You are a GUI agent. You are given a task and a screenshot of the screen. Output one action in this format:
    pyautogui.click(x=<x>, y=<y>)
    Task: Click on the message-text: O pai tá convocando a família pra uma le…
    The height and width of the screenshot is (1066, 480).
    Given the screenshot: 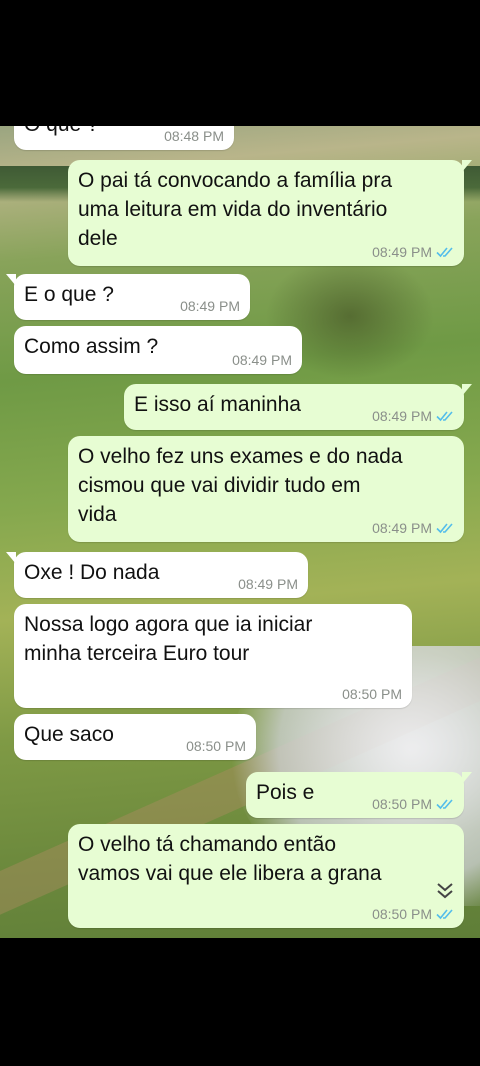 What is the action you would take?
    pyautogui.click(x=235, y=209)
    